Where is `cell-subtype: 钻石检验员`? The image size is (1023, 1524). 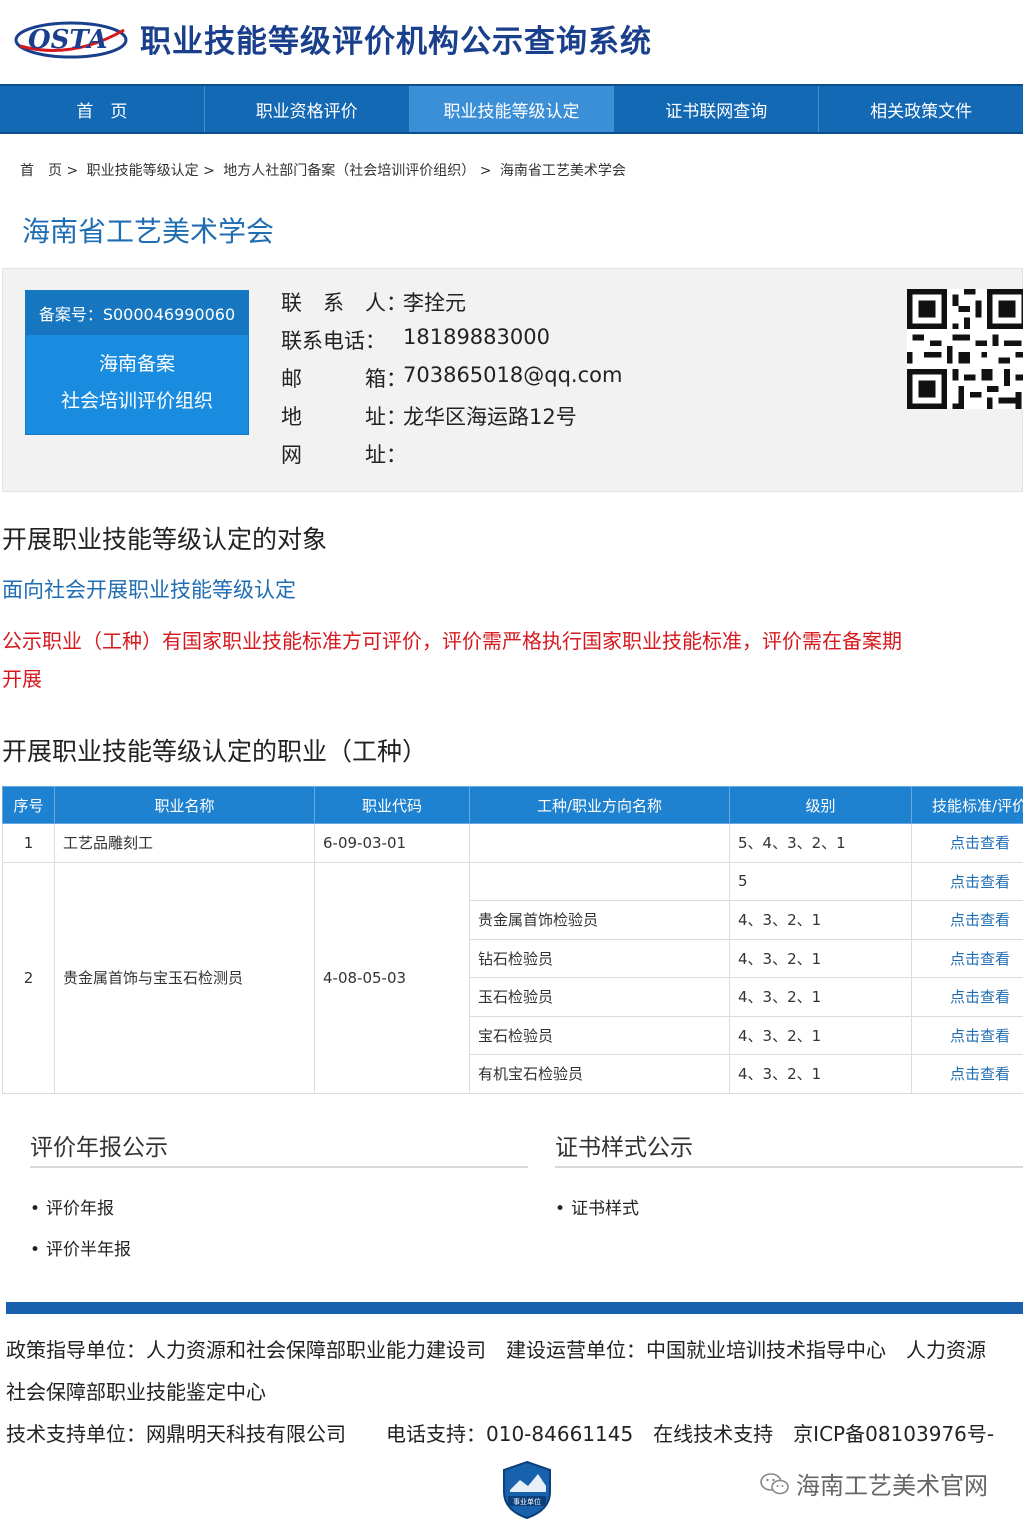
cell-subtype: 钻石检验员 is located at coordinates (599, 958).